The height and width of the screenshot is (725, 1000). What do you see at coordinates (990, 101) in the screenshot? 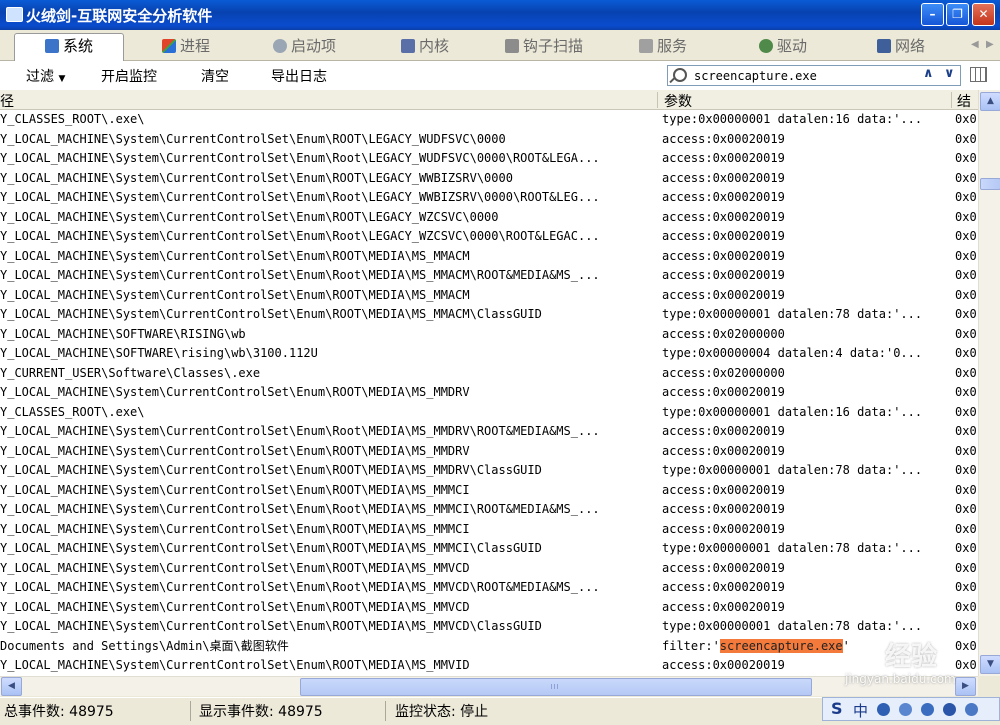
I see `scroll-up-button: ▲` at bounding box center [990, 101].